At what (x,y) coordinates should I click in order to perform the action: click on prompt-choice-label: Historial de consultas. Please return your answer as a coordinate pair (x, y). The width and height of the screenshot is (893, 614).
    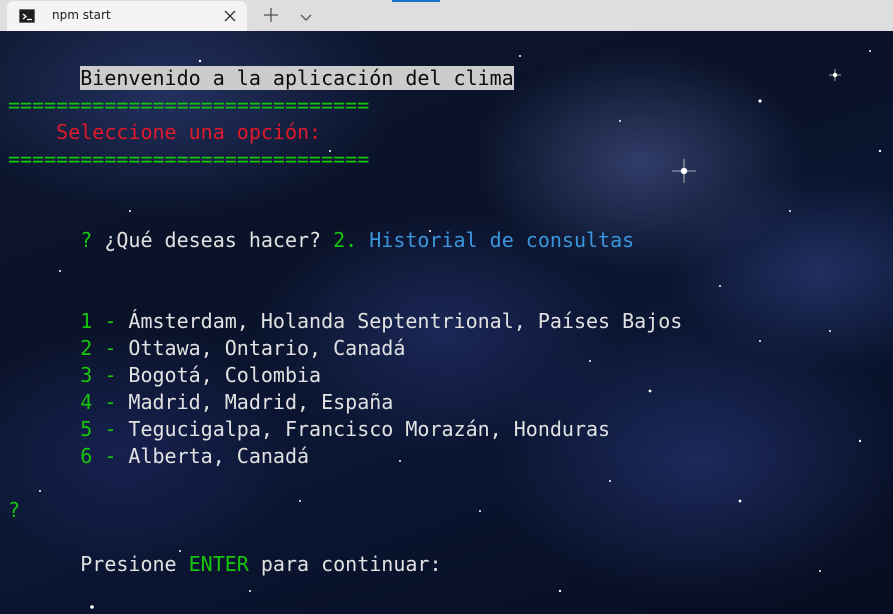
    Looking at the image, I should click on (496, 240).